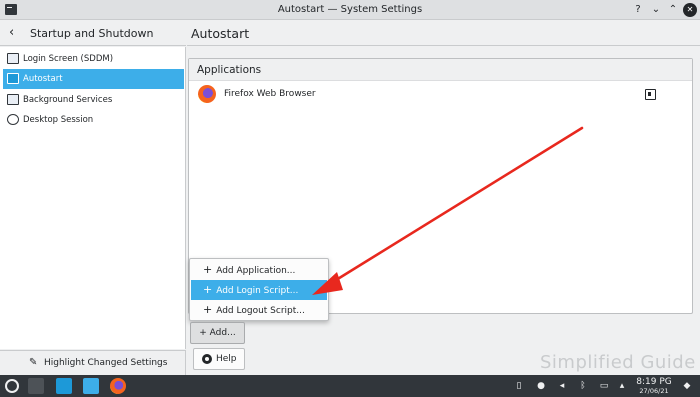 The image size is (700, 397). I want to click on session-icon, so click(13, 119).